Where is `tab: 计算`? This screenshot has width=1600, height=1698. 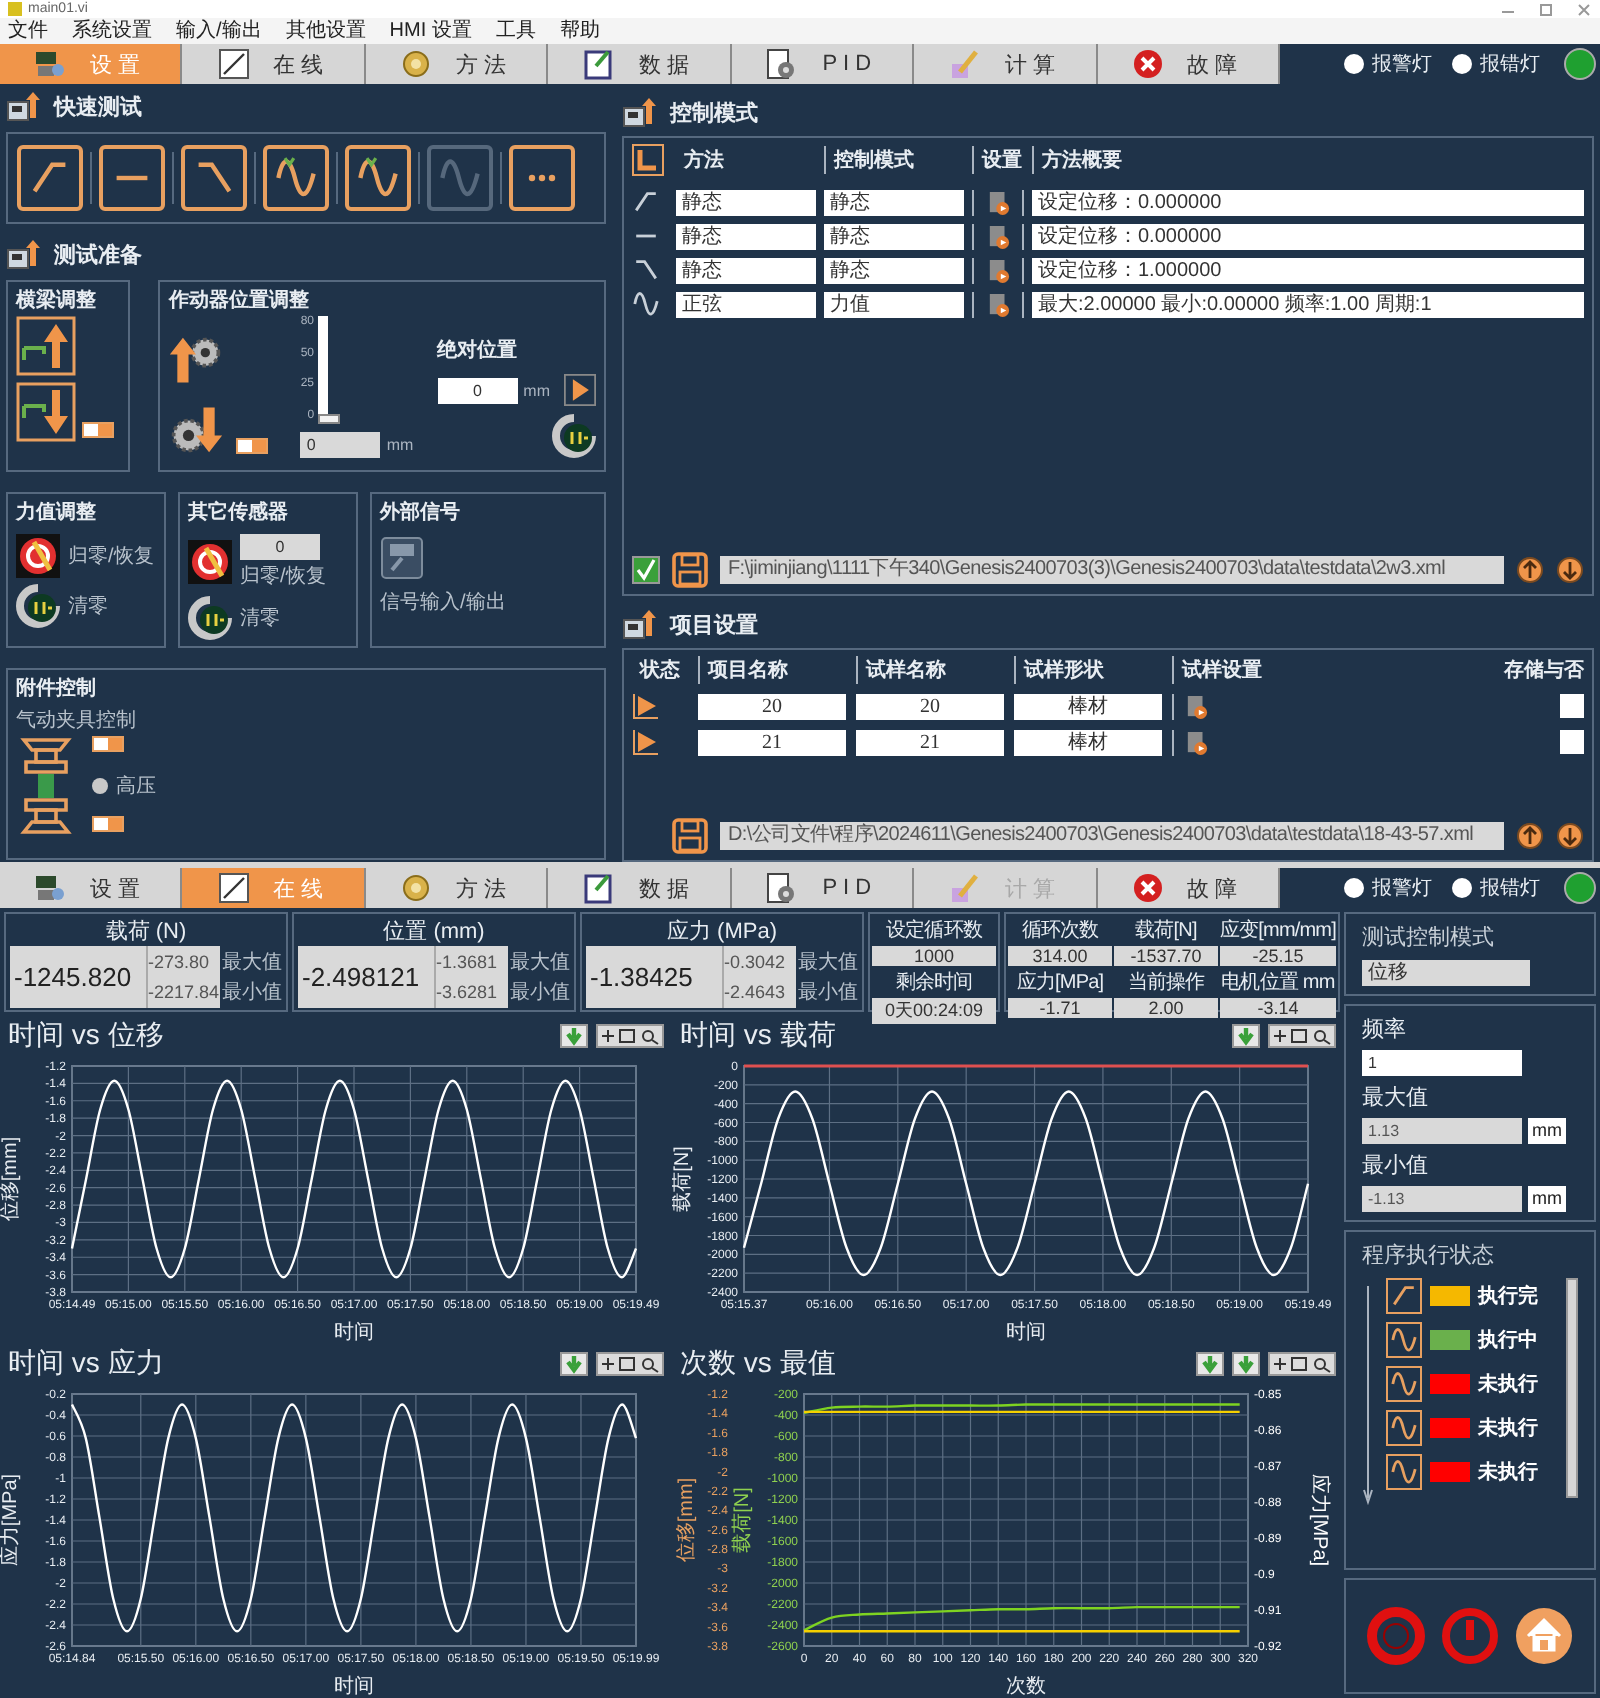
tab: 计算 is located at coordinates (1006, 64).